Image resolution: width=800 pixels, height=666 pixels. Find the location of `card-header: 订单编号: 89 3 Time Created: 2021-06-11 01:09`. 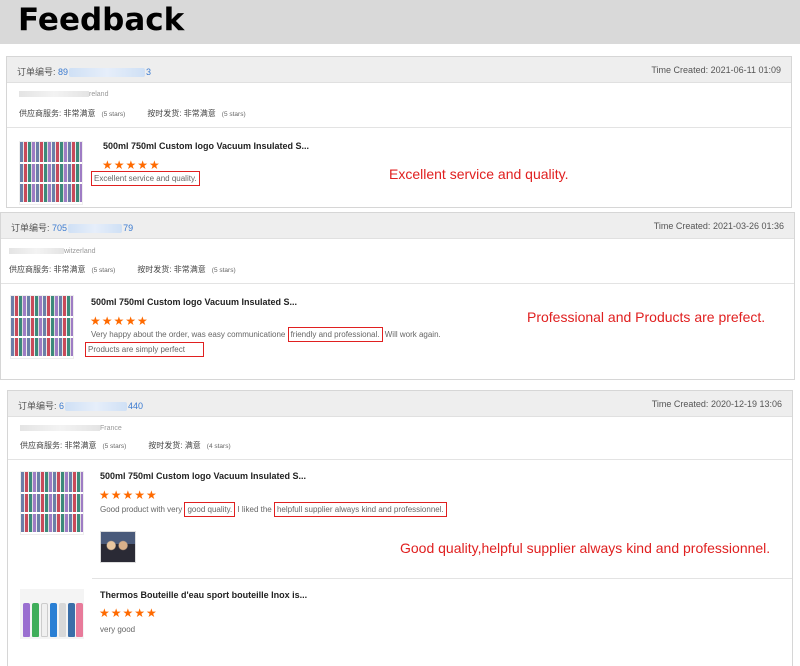

card-header: 订单编号: 89 3 Time Created: 2021-06-11 01:09 is located at coordinates (399, 70).